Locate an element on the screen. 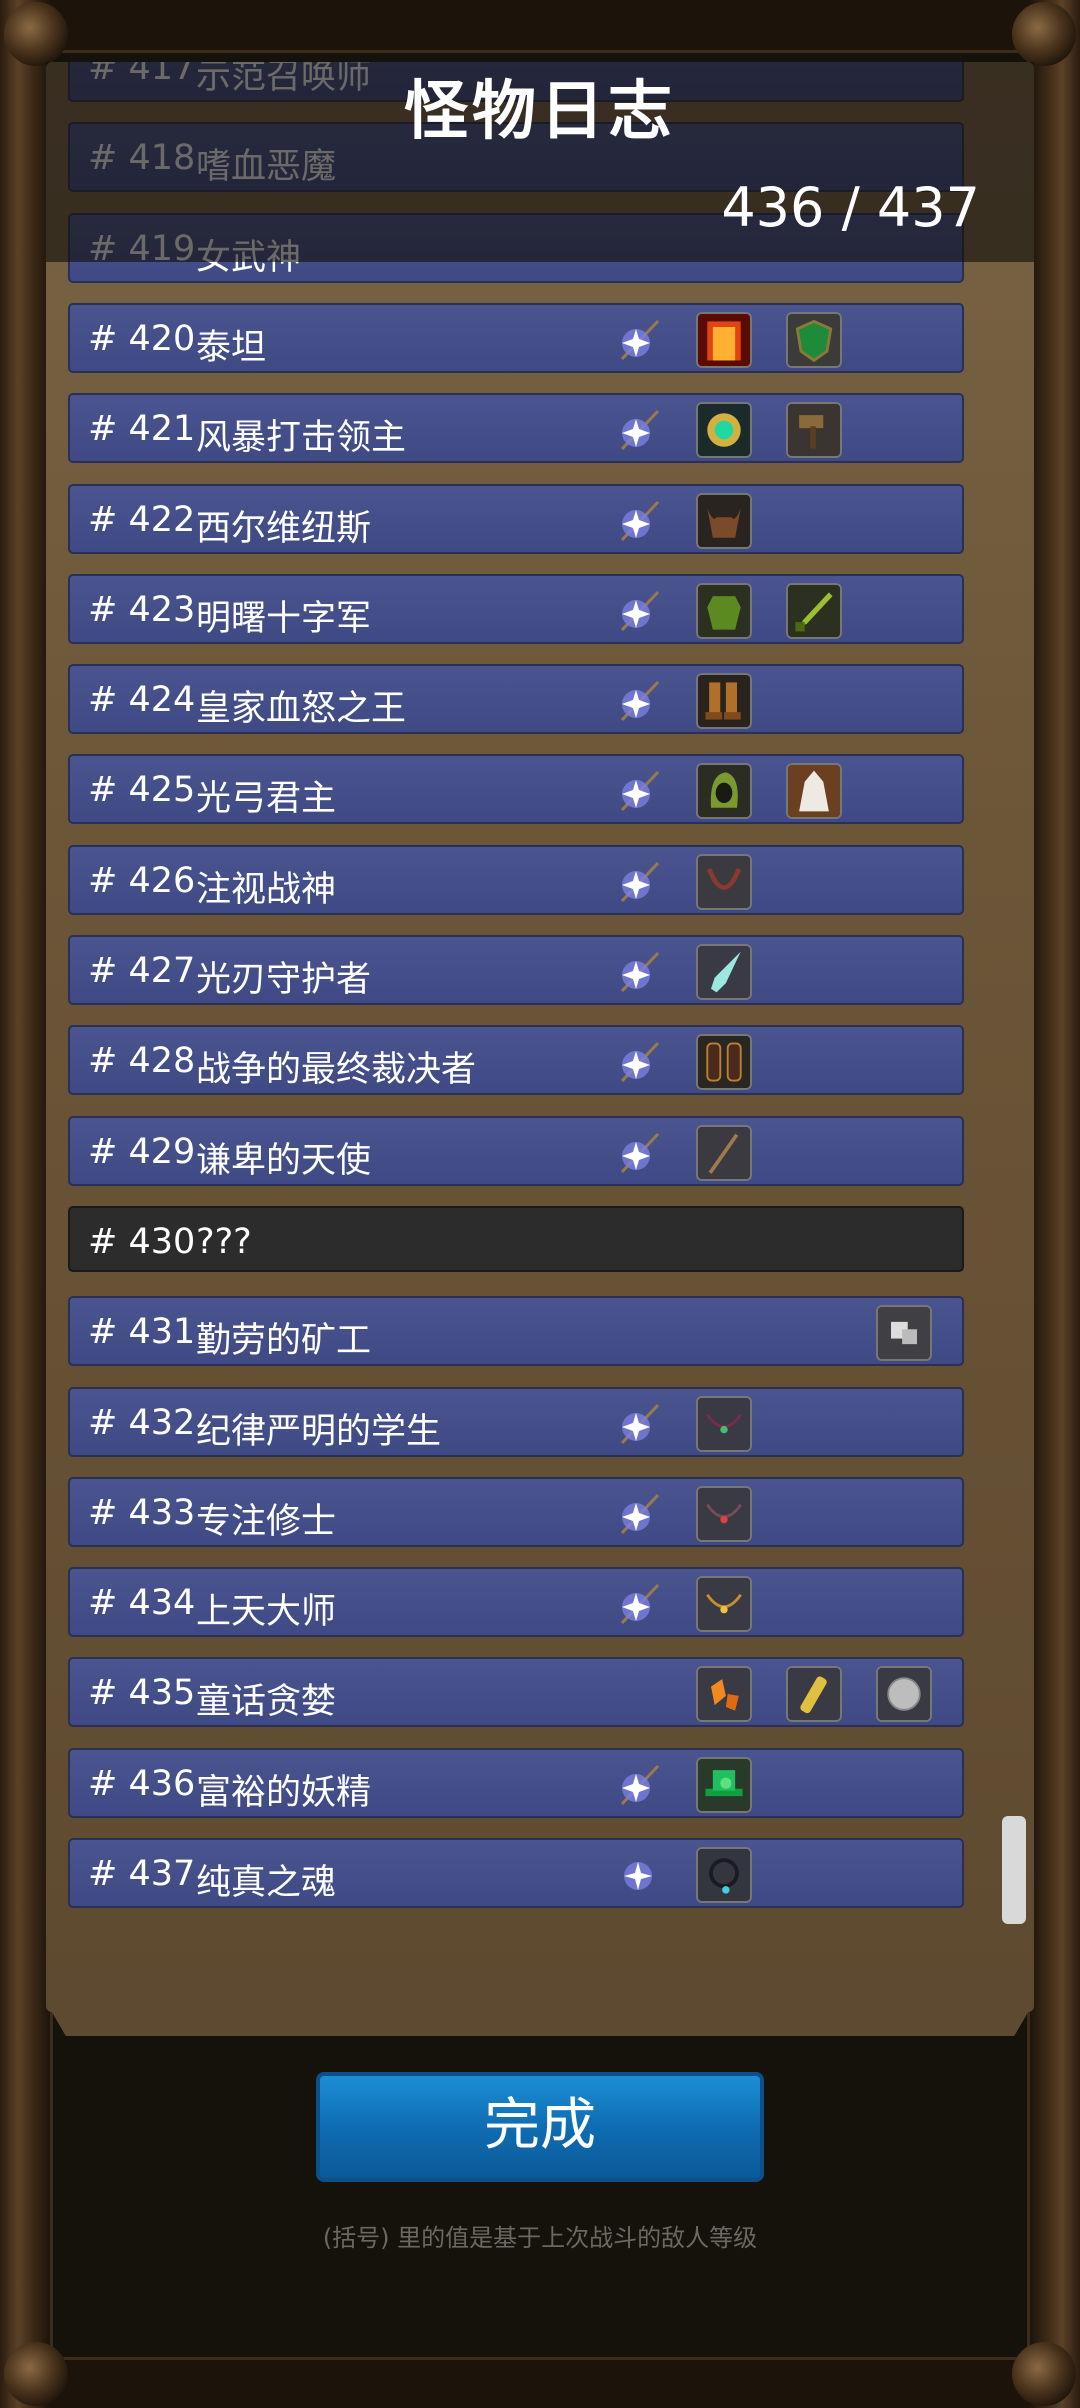 The width and height of the screenshot is (1080, 2408). dice-icon is located at coordinates (904, 1333).